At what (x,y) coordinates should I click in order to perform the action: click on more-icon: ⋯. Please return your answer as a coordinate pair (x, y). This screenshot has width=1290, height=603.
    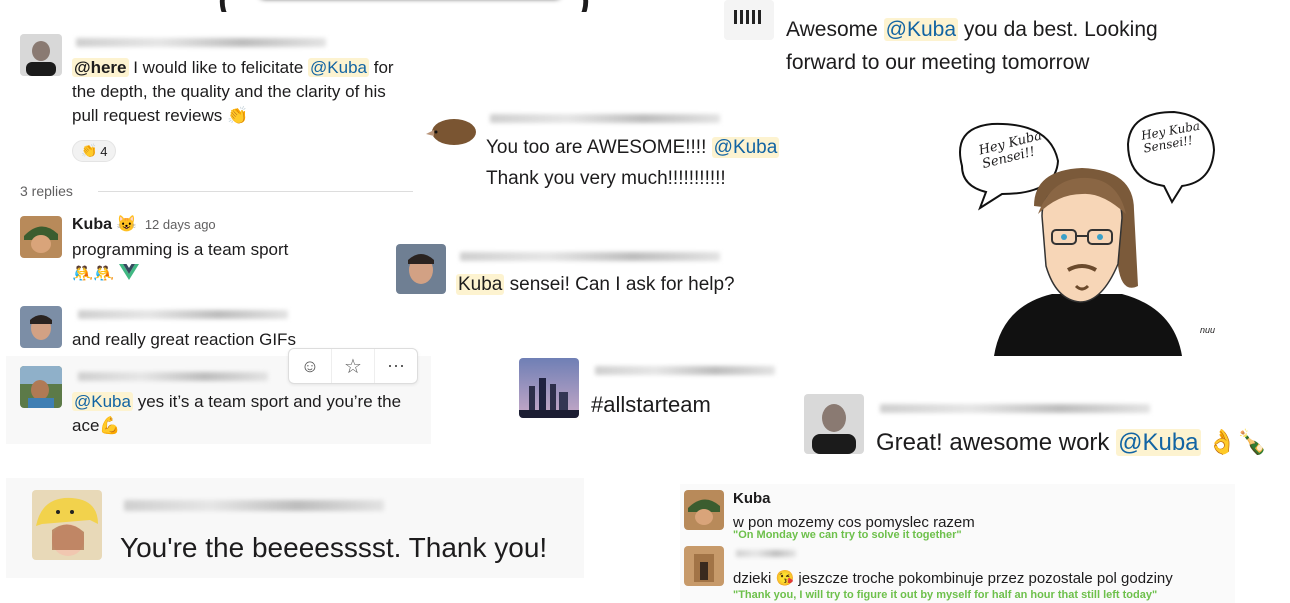
    Looking at the image, I should click on (396, 365).